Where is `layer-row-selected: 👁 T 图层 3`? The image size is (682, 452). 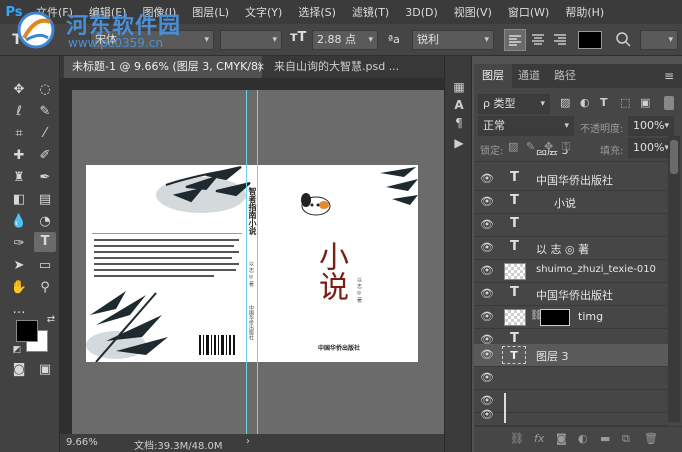 layer-row-selected: 👁 T 图层 3 is located at coordinates (571, 355).